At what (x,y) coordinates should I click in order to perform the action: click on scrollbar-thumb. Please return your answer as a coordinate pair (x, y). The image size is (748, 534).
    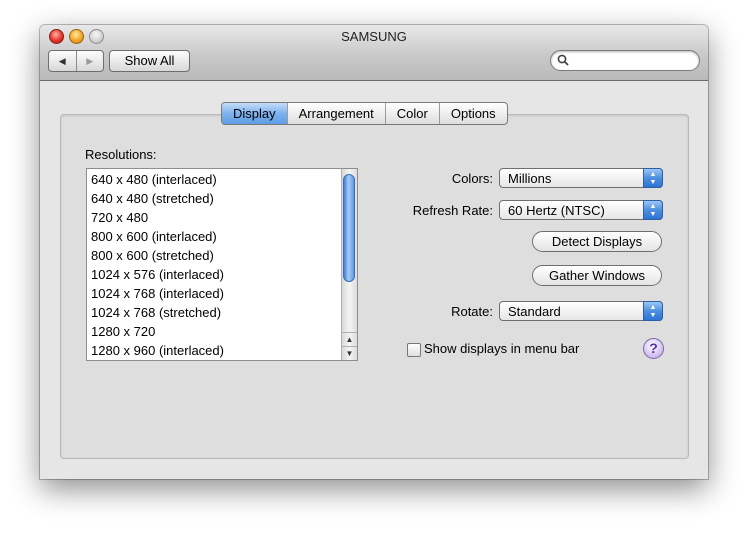
    Looking at the image, I should click on (349, 228).